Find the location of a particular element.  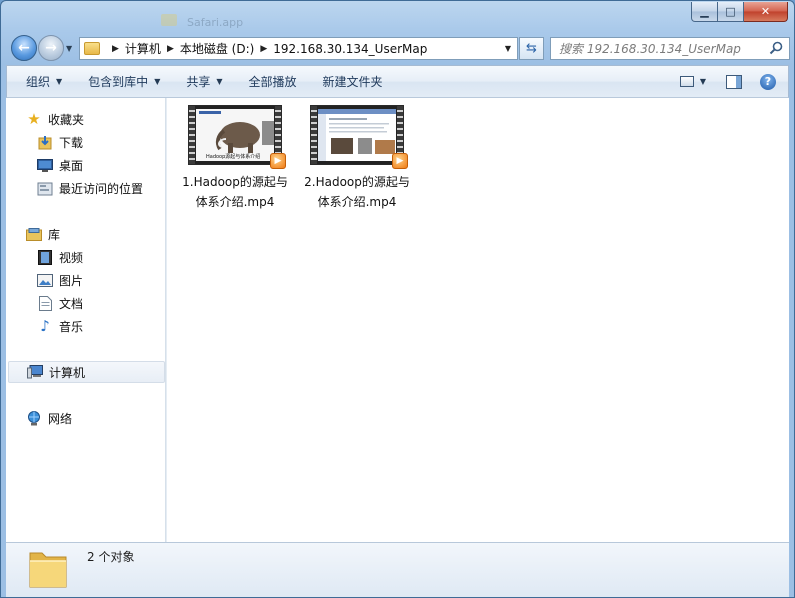

new-folder-label: 新建文件夹 is located at coordinates (352, 82).